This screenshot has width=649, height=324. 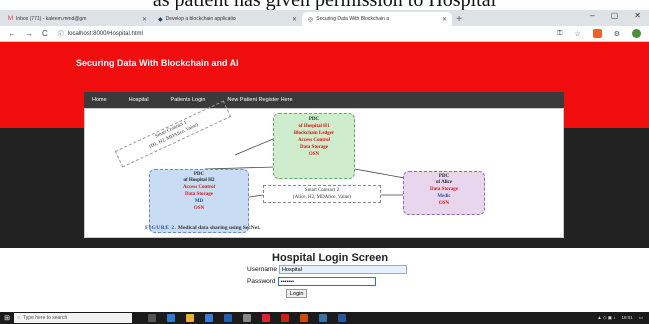 I want to click on app-icon: ◆, so click(x=160, y=19).